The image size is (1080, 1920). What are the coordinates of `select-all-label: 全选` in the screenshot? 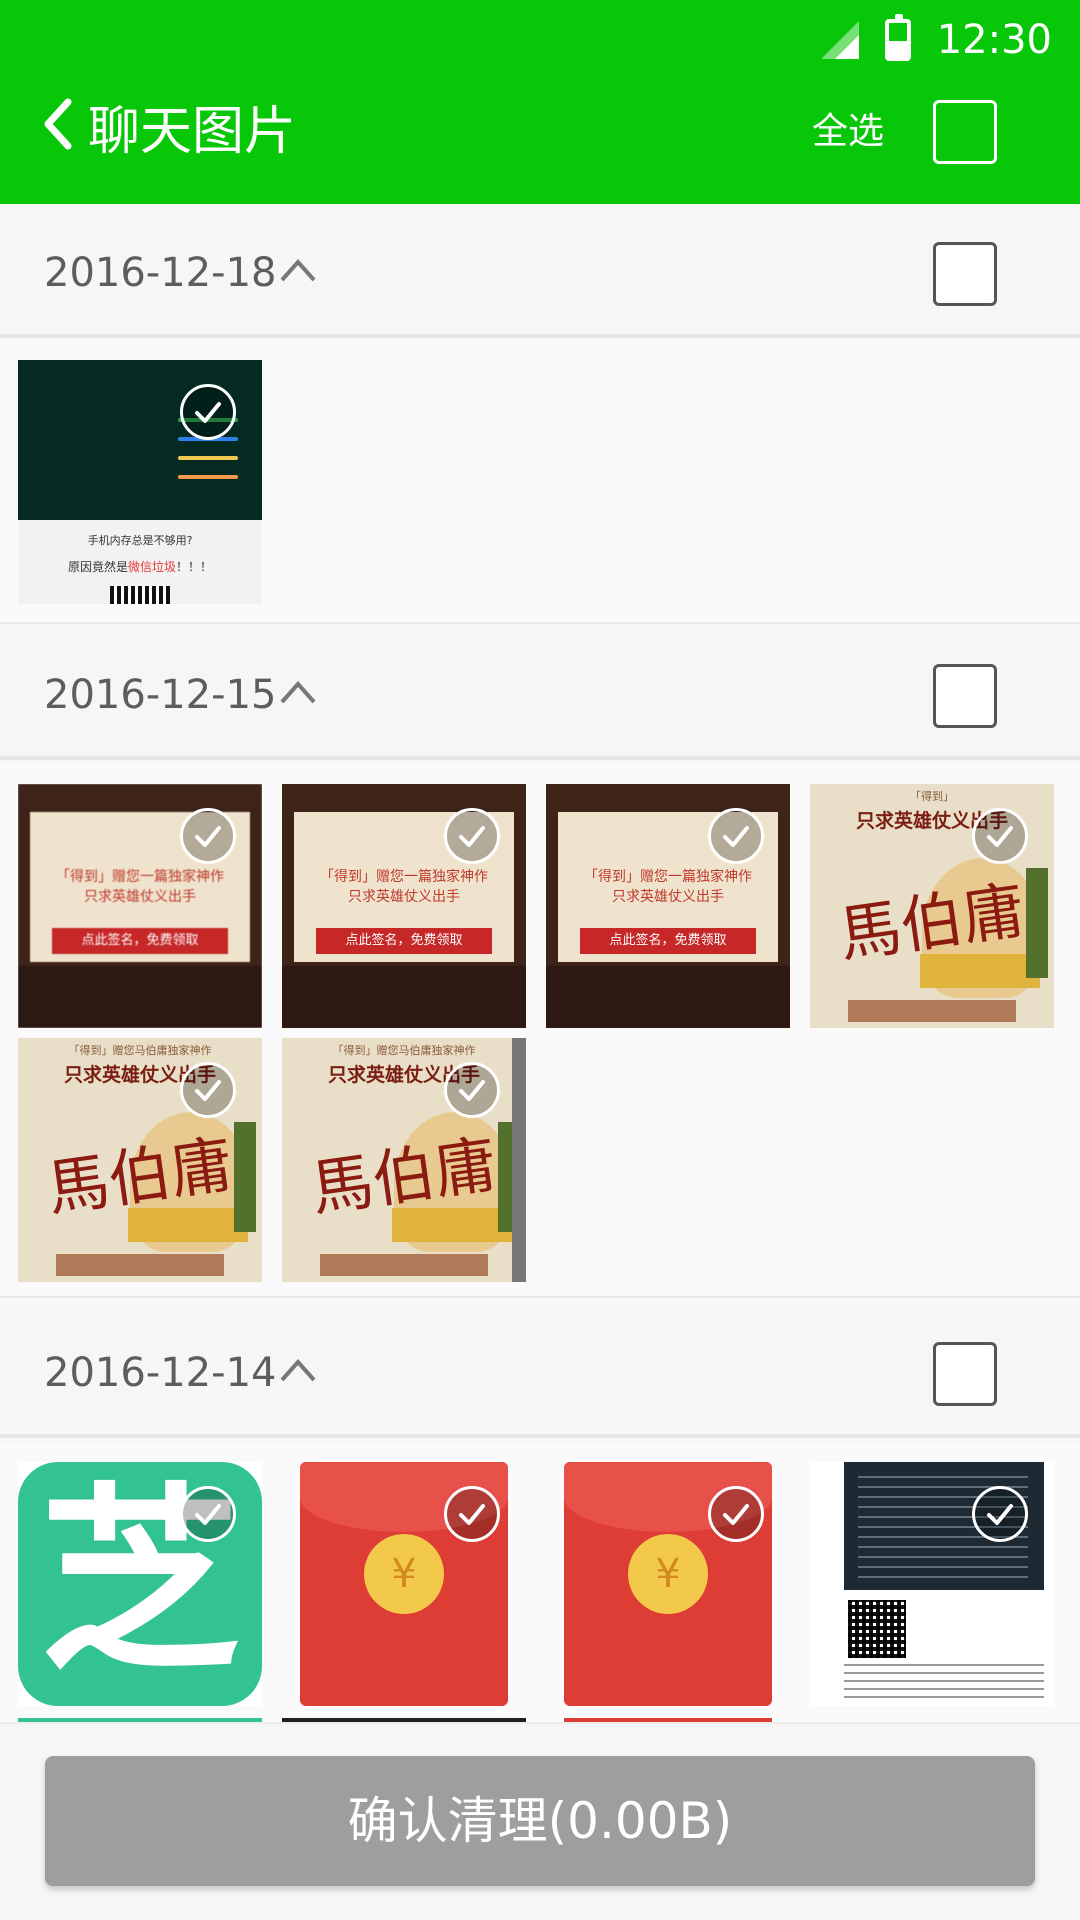 It's located at (848, 132).